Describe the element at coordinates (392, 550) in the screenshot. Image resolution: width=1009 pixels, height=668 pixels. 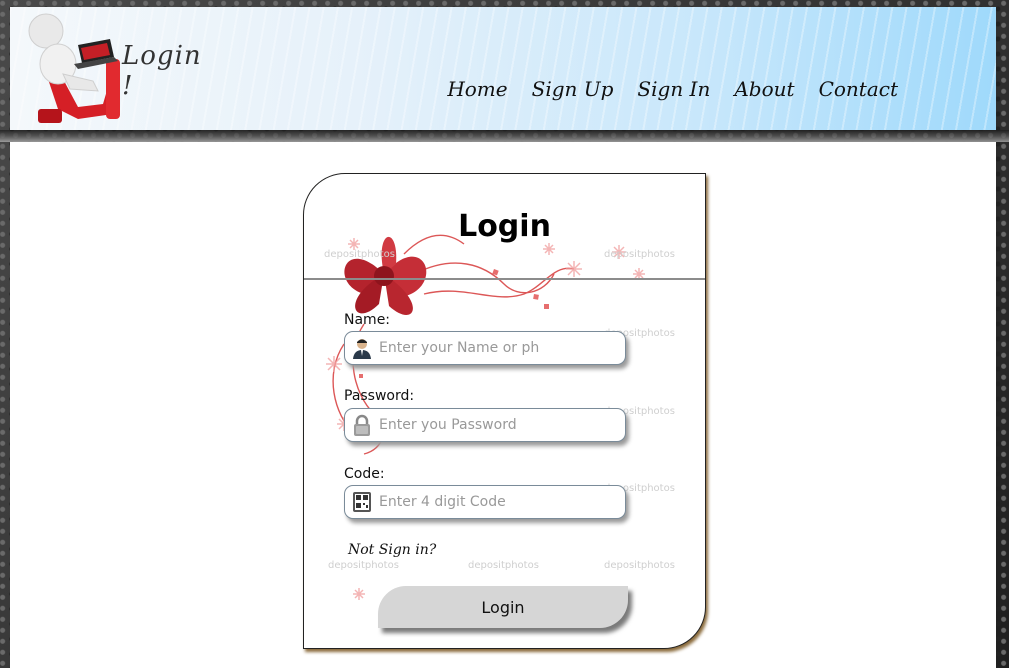
I see `not-signed-in-link: Not Sign in?` at that location.